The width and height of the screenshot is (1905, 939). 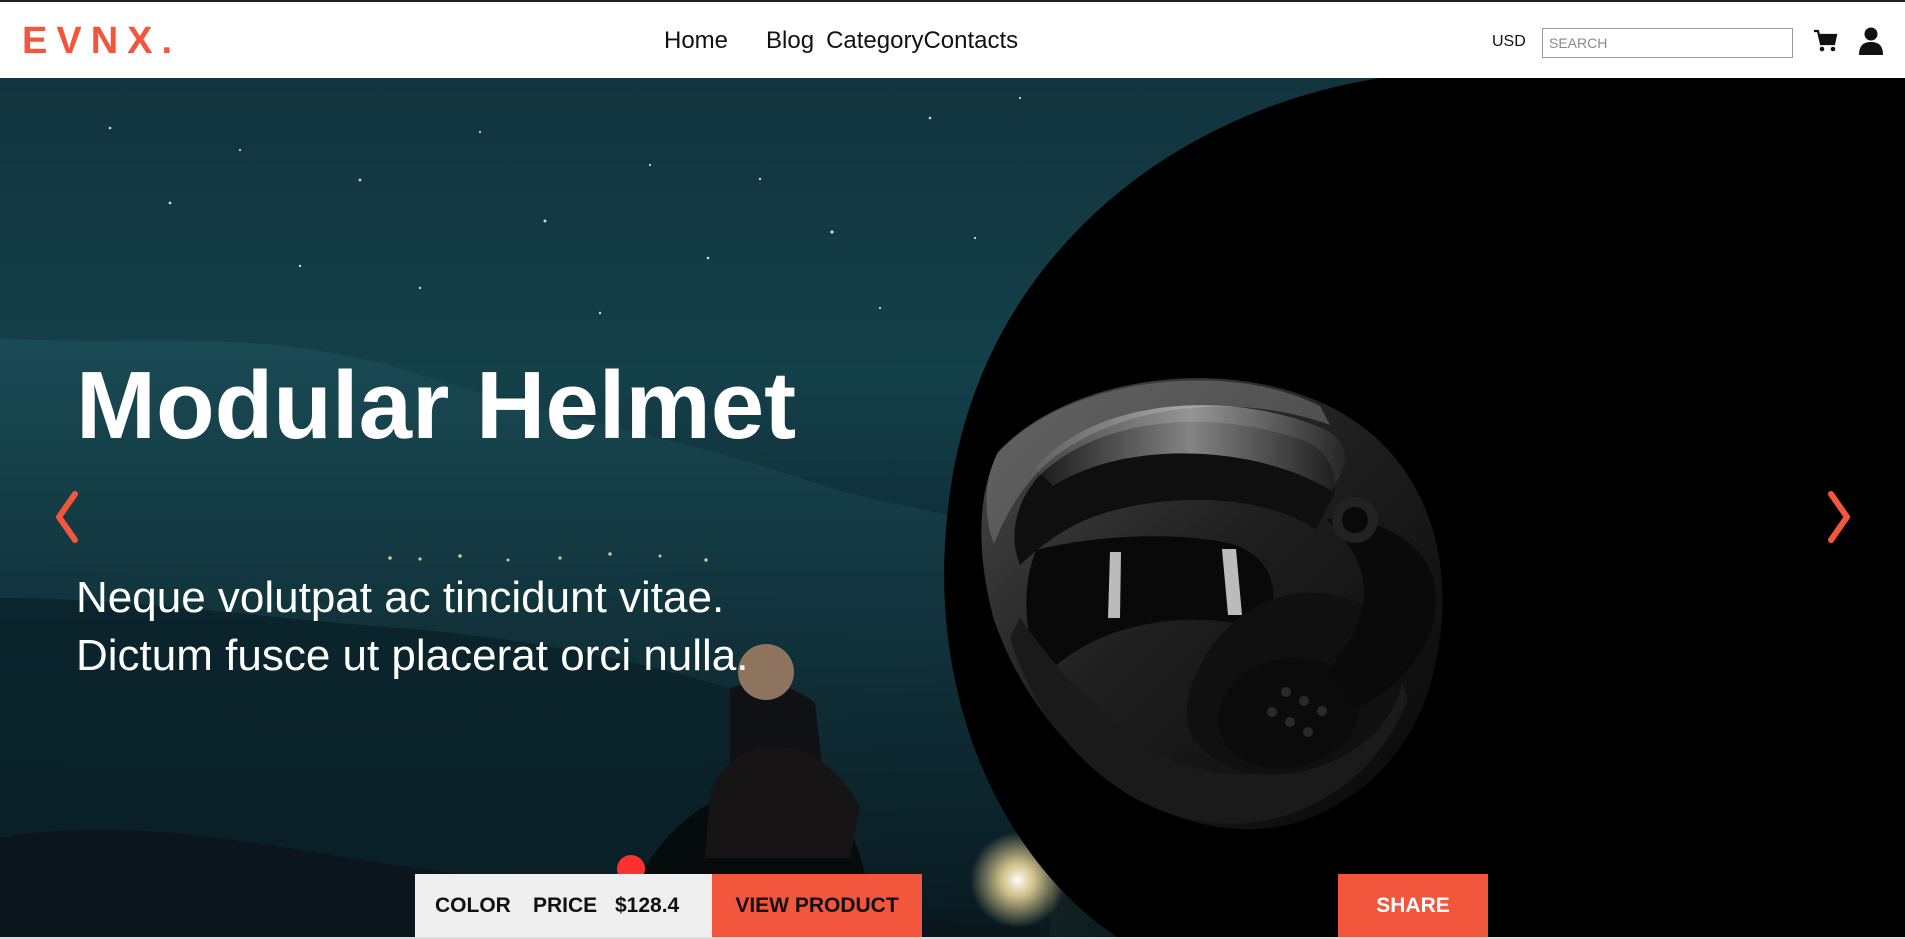 What do you see at coordinates (565, 905) in the screenshot?
I see `price-label: PRICE` at bounding box center [565, 905].